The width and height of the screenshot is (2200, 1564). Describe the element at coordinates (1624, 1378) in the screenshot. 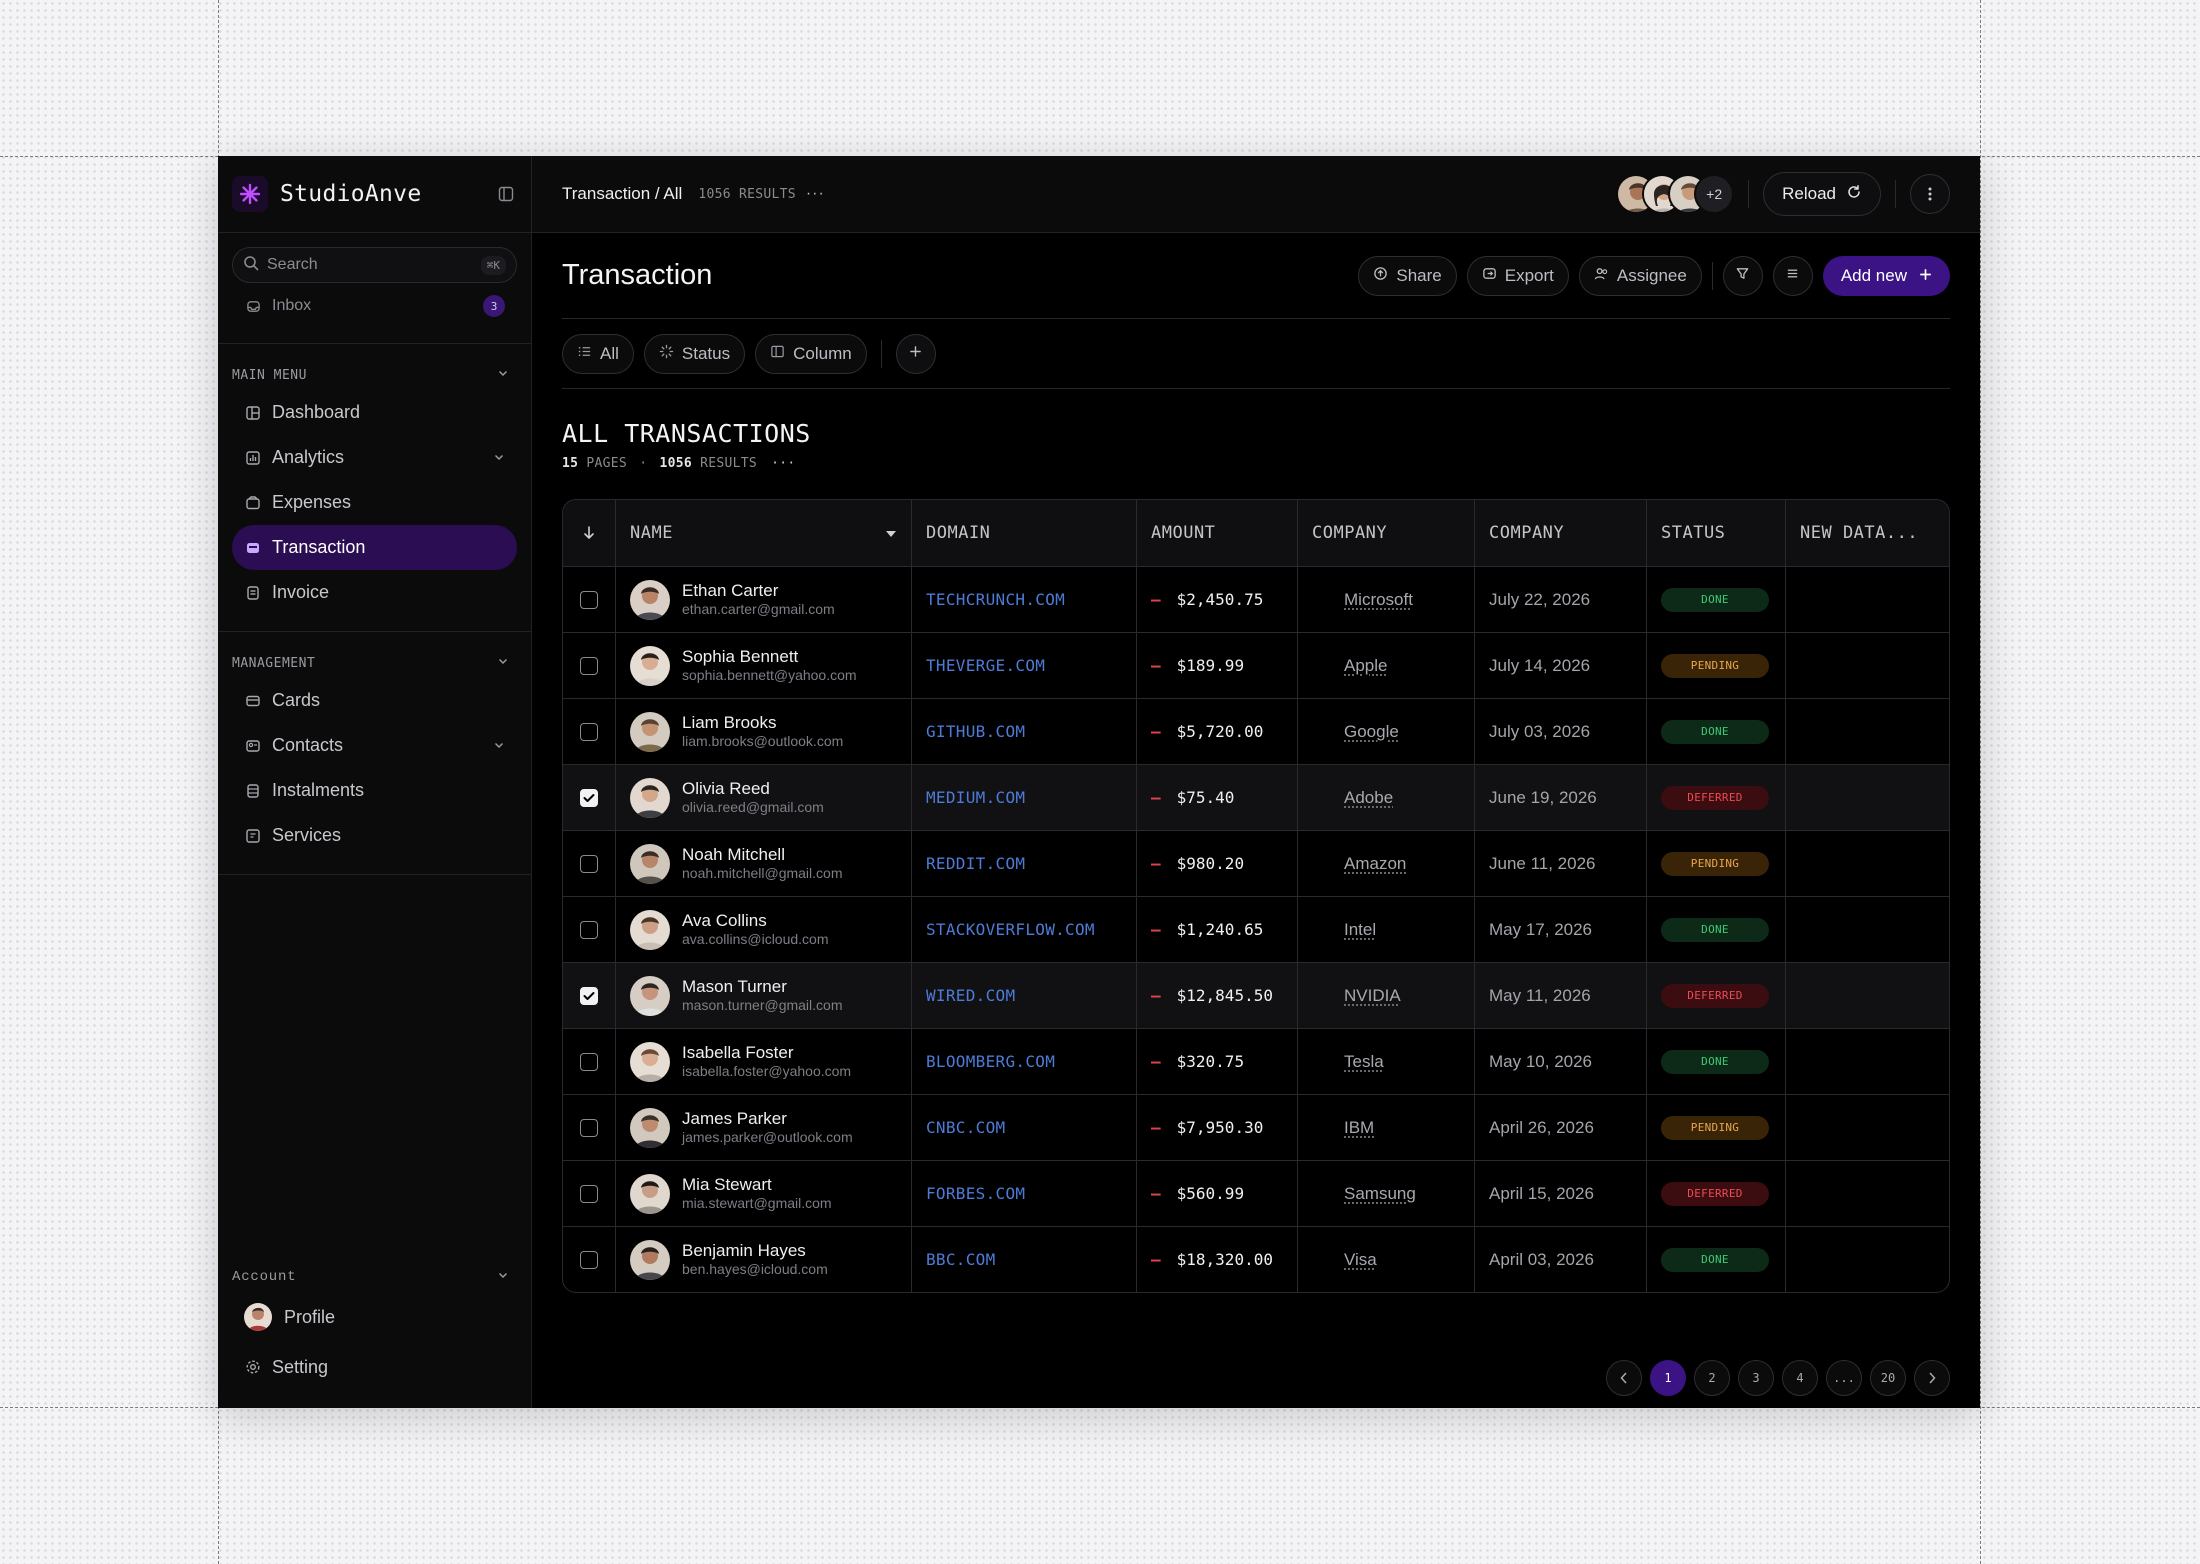

I see `prev-page-button` at that location.